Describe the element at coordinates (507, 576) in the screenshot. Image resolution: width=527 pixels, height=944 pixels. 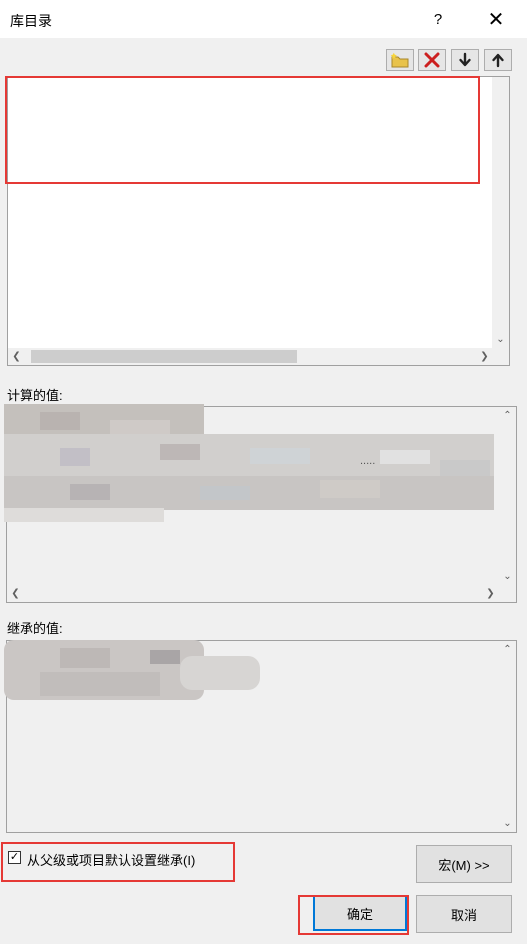
I see `computed-scroll-down-icon: ⌄` at that location.